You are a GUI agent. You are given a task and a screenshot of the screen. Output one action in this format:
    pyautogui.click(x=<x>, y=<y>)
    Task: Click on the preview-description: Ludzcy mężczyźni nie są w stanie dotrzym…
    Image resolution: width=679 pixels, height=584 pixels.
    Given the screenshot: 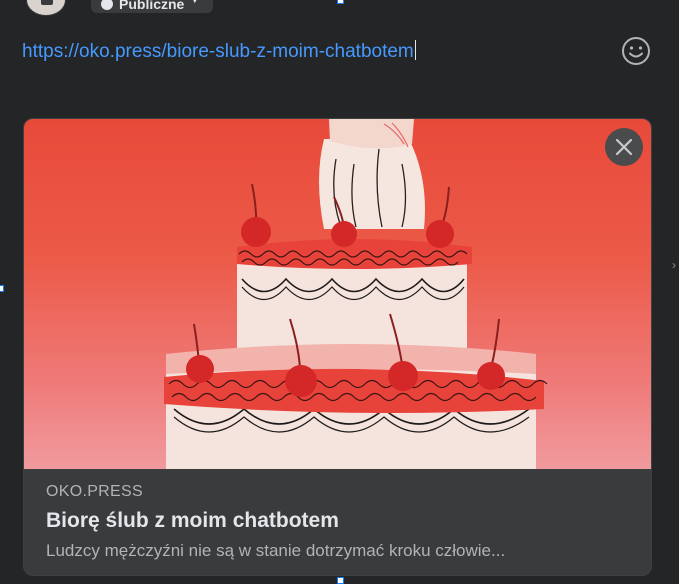 What is the action you would take?
    pyautogui.click(x=276, y=550)
    